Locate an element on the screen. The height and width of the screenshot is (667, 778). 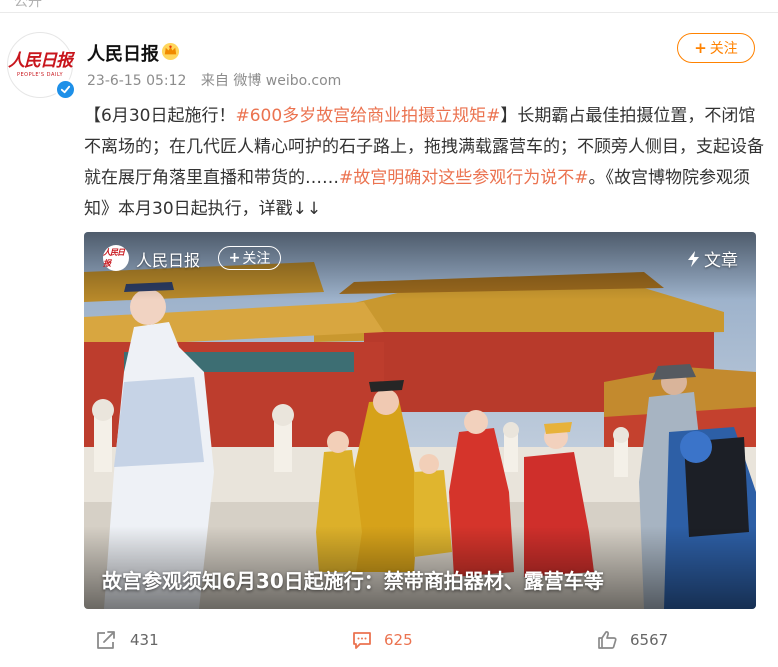
repost-count: 431 is located at coordinates (144, 640).